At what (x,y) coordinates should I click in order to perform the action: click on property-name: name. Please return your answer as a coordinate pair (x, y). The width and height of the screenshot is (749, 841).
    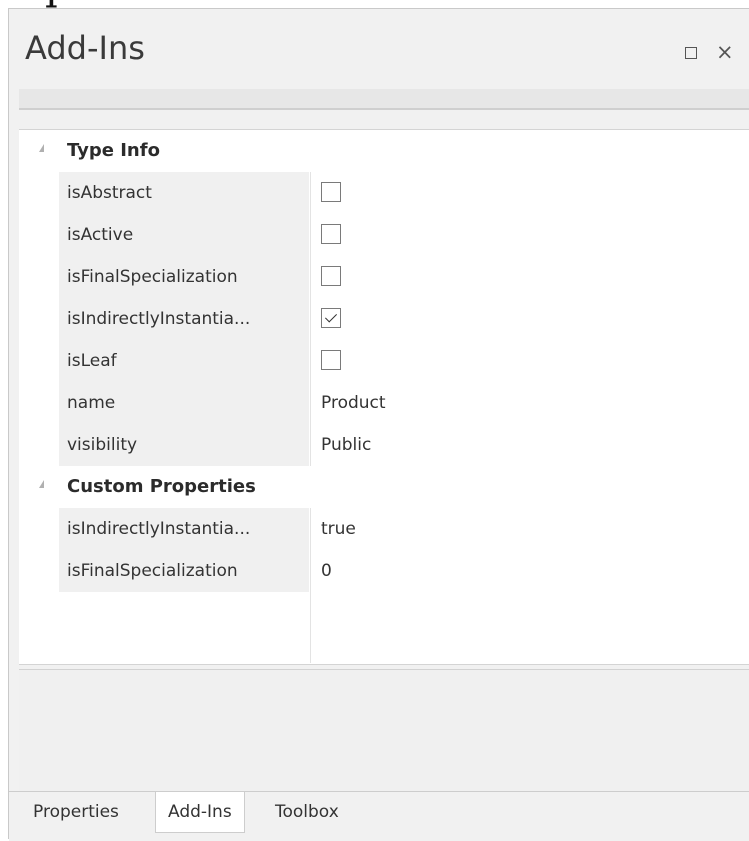
    Looking at the image, I should click on (91, 403).